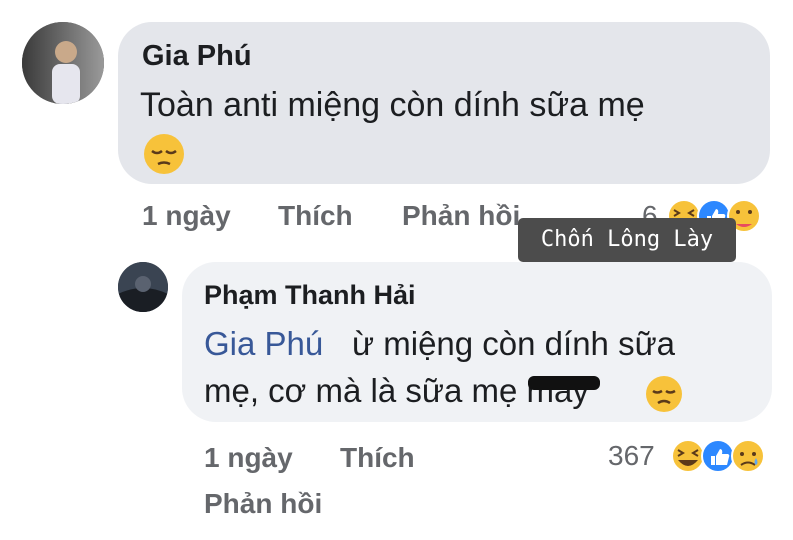 The width and height of the screenshot is (793, 540). I want to click on reply-author-name: Phạm Thanh Hải, so click(310, 295).